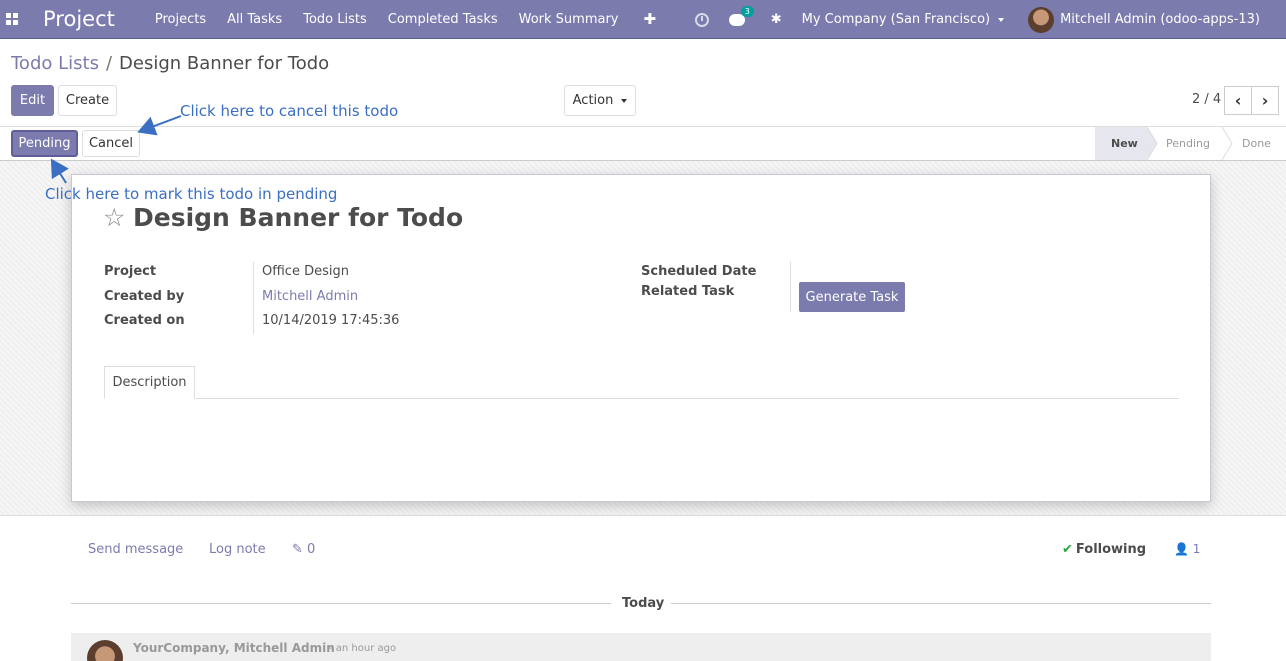 The image size is (1286, 661). What do you see at coordinates (144, 296) in the screenshot?
I see `created-by-label: Created by` at bounding box center [144, 296].